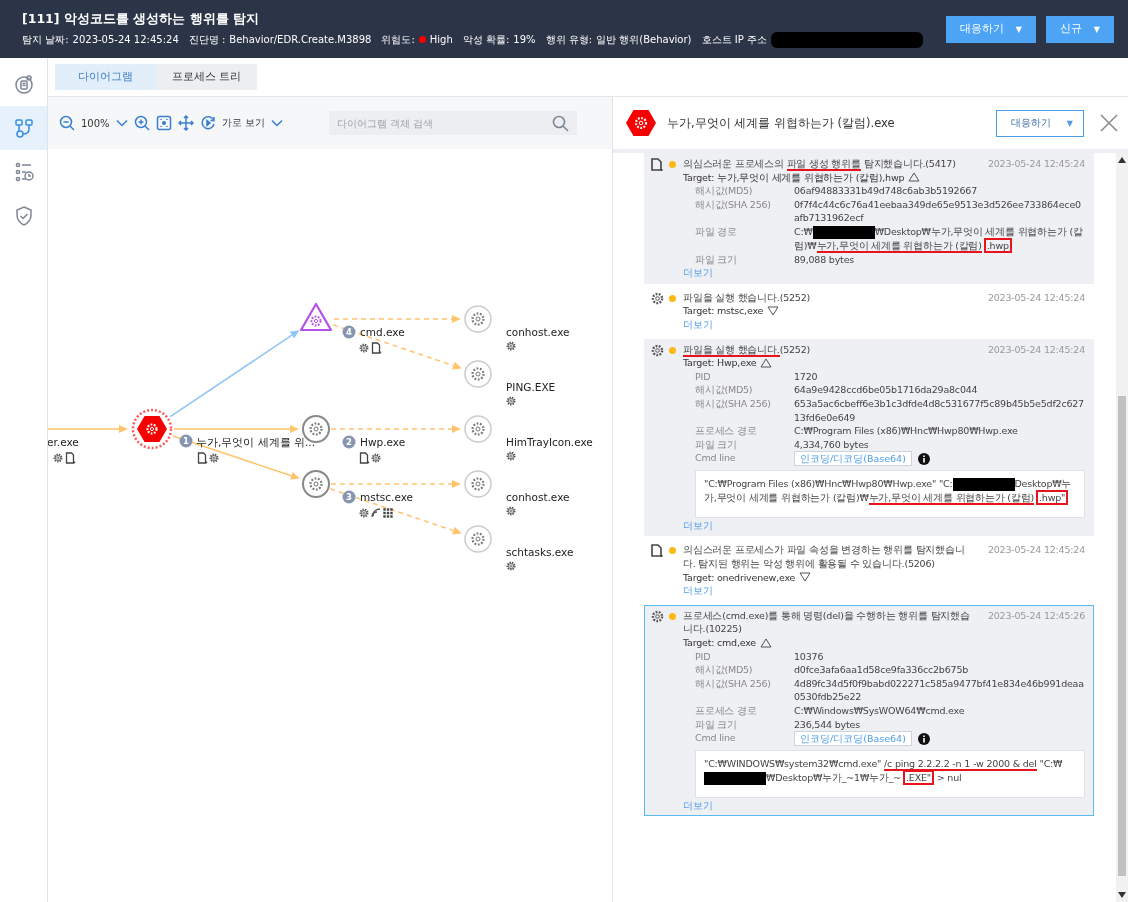  What do you see at coordinates (1122, 895) in the screenshot?
I see `scroll-down-icon` at bounding box center [1122, 895].